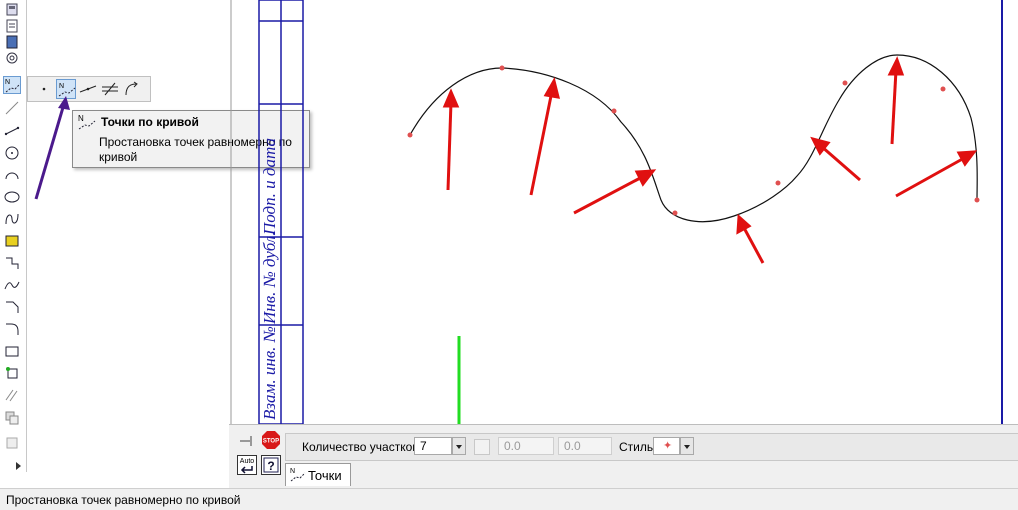 The image size is (1018, 510). Describe the element at coordinates (482, 447) in the screenshot. I see `disabled-checkbox-icon` at that location.